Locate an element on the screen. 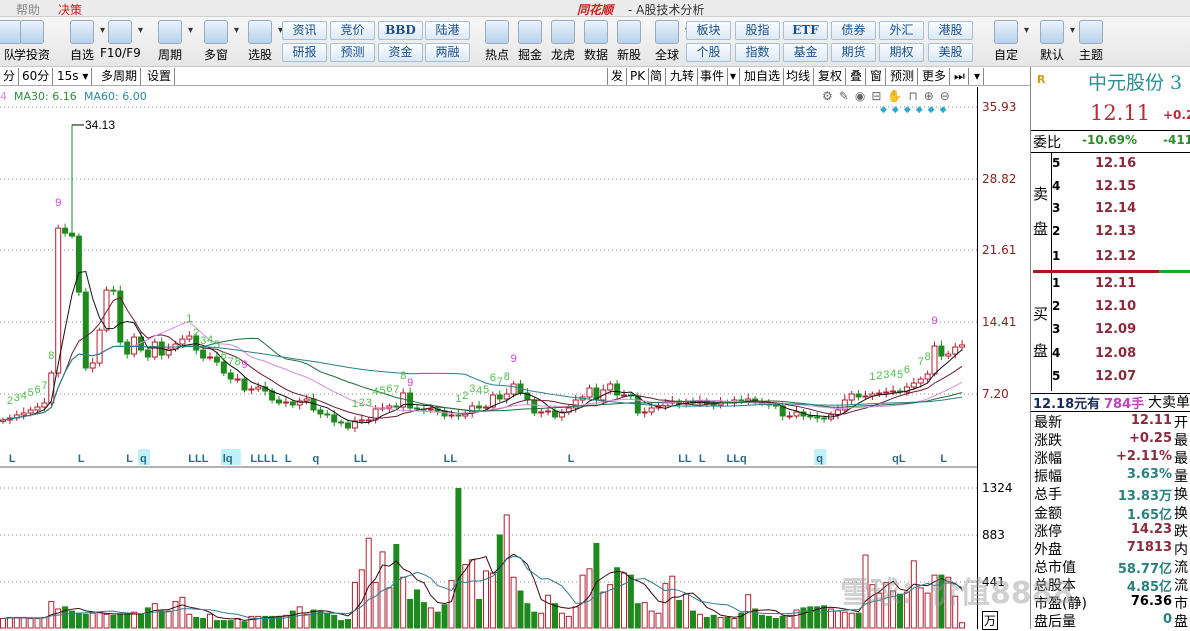 Image resolution: width=1190 pixels, height=631 pixels. chart-tool-button: 九转 is located at coordinates (683, 76).